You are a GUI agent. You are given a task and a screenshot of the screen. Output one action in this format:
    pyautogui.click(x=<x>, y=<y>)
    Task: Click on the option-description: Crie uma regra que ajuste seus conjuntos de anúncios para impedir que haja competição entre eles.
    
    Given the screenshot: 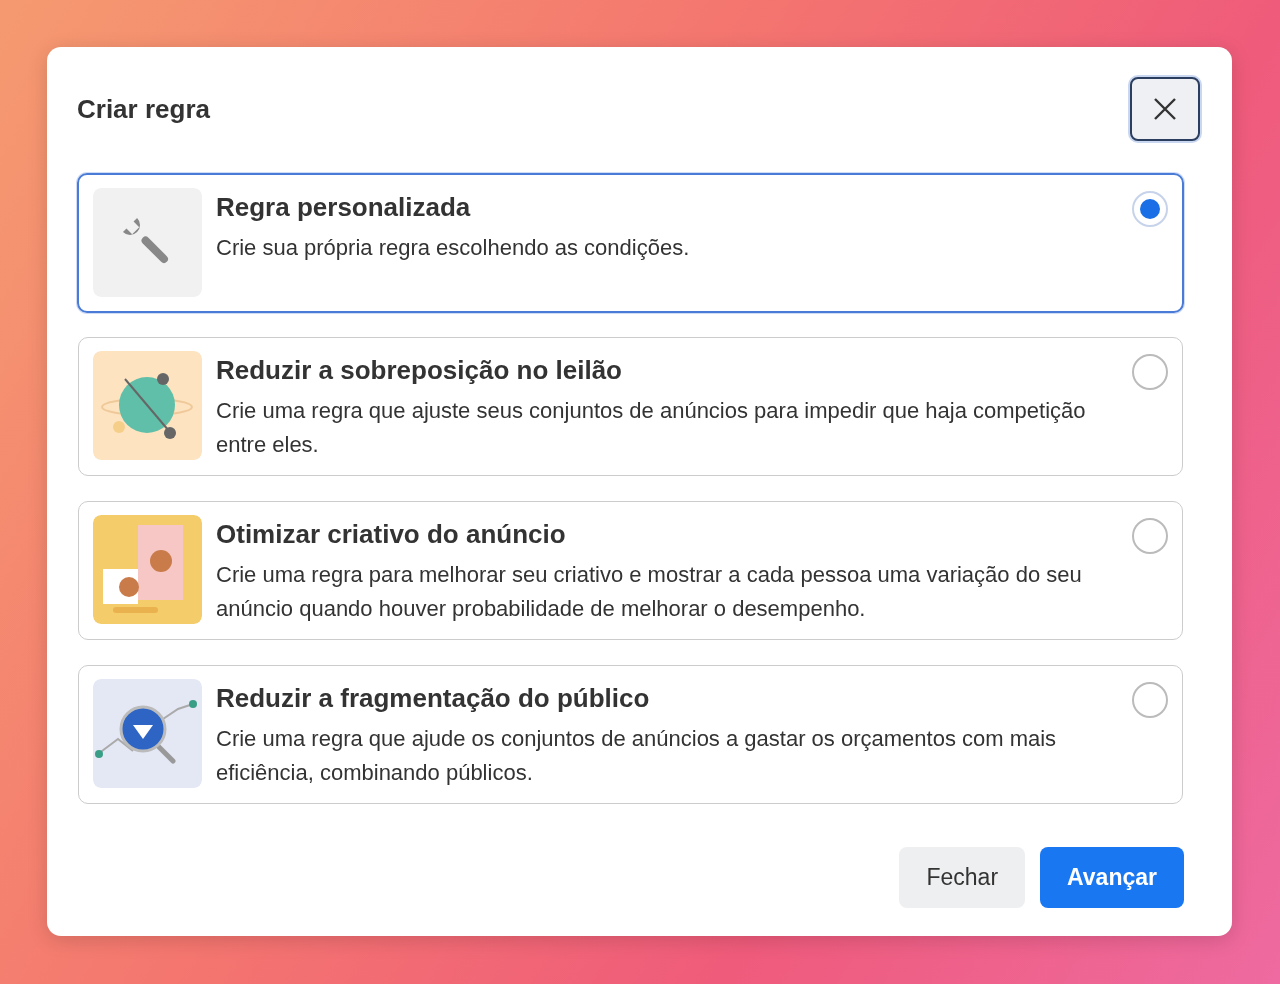 What is the action you would take?
    pyautogui.click(x=651, y=428)
    